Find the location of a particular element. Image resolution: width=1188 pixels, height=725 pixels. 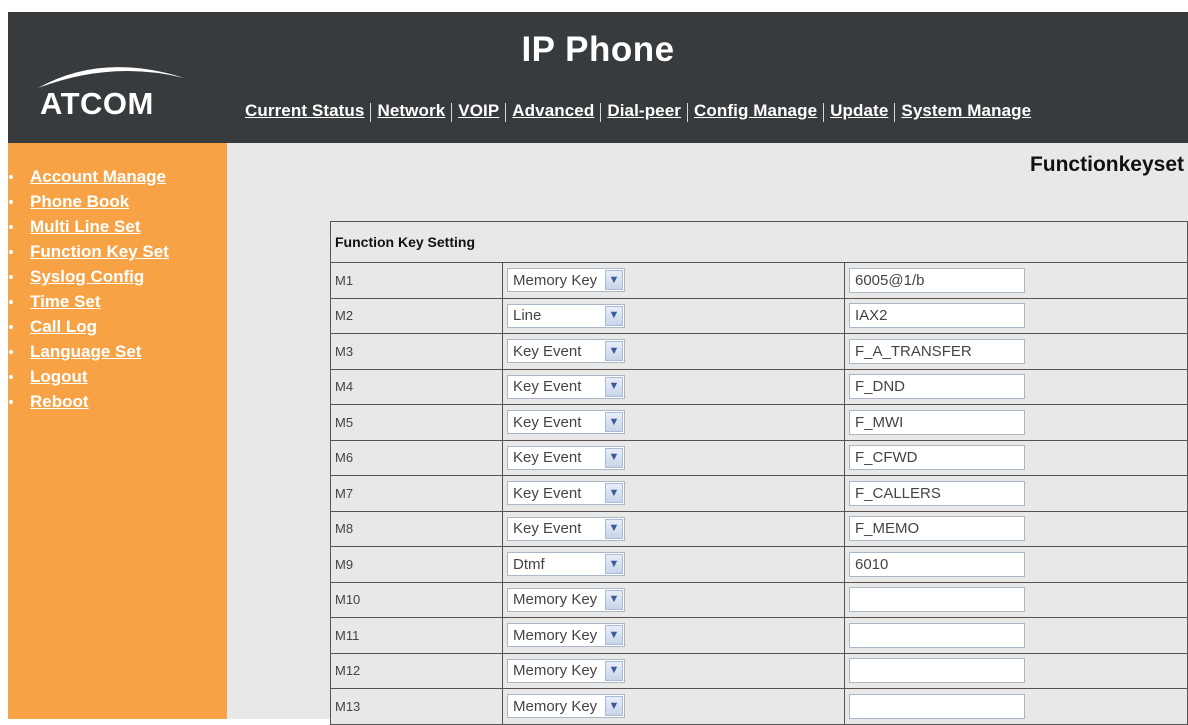

nav-advanced: Advanced is located at coordinates (553, 111).